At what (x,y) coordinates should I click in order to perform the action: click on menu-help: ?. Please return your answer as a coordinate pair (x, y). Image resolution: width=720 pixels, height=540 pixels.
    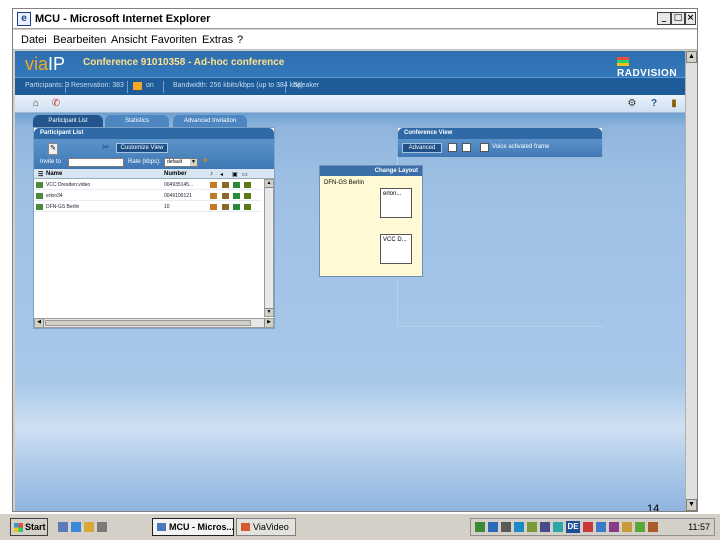
    Looking at the image, I should click on (240, 40).